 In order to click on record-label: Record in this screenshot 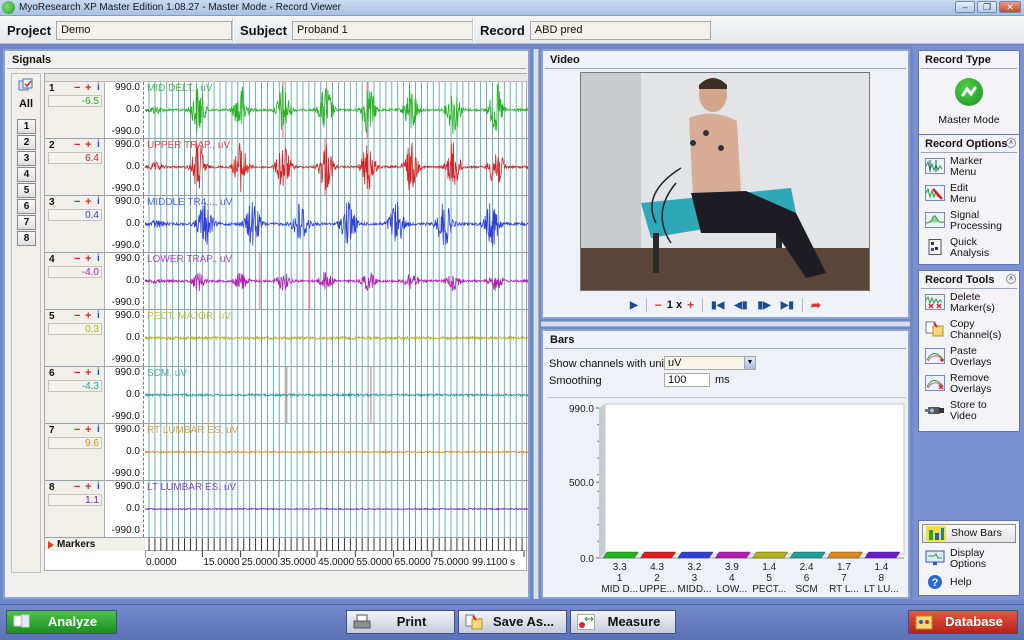, I will do `click(502, 30)`.